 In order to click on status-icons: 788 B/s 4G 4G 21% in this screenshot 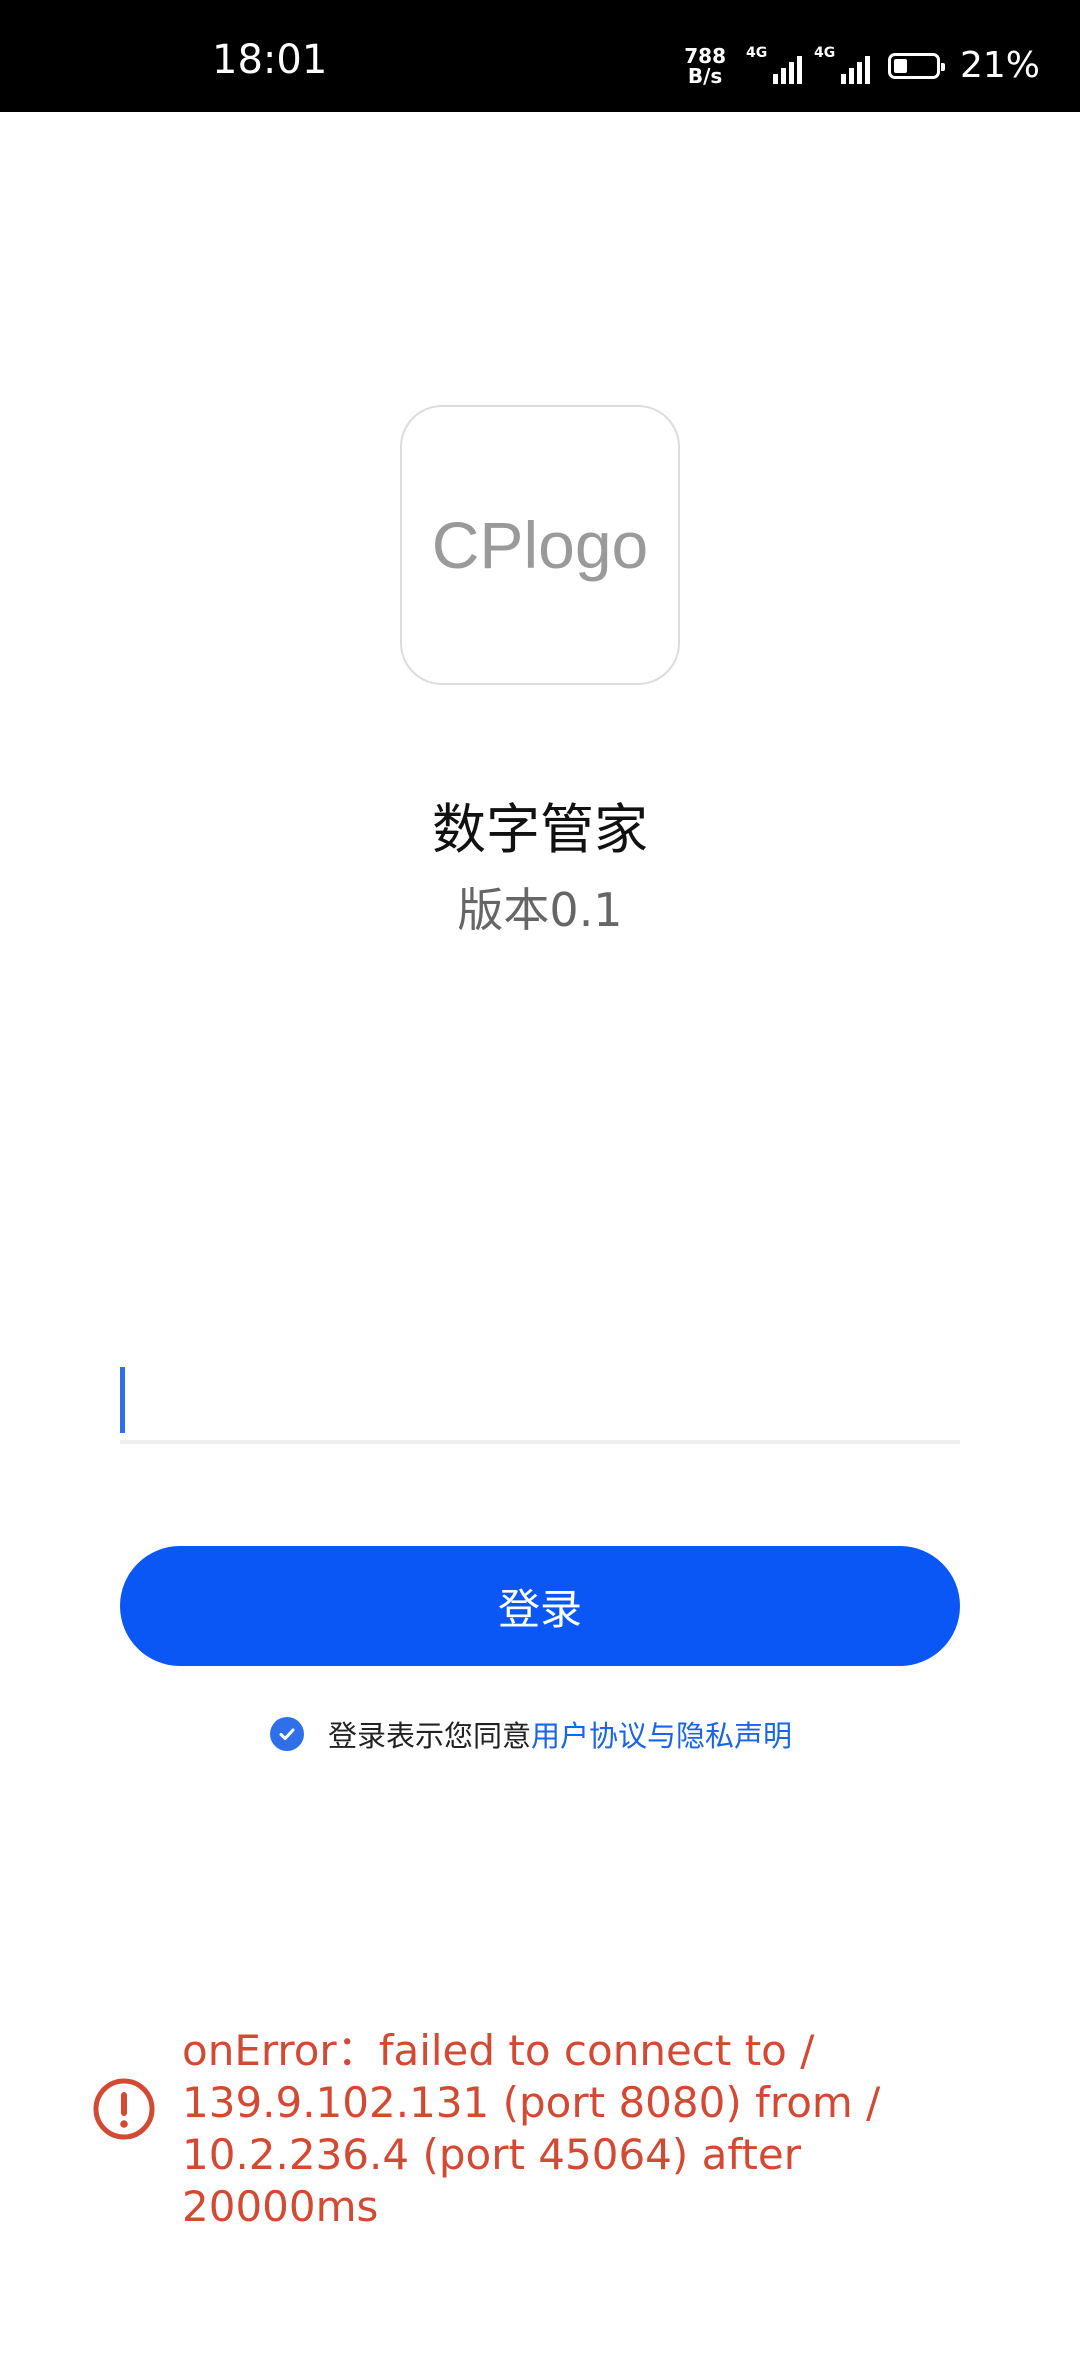, I will do `click(862, 66)`.